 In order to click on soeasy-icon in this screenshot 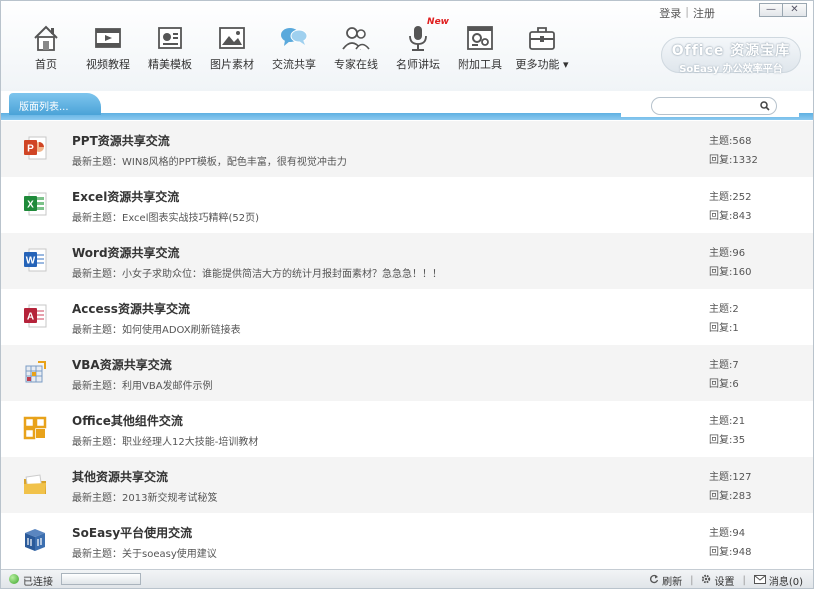, I will do `click(35, 540)`.